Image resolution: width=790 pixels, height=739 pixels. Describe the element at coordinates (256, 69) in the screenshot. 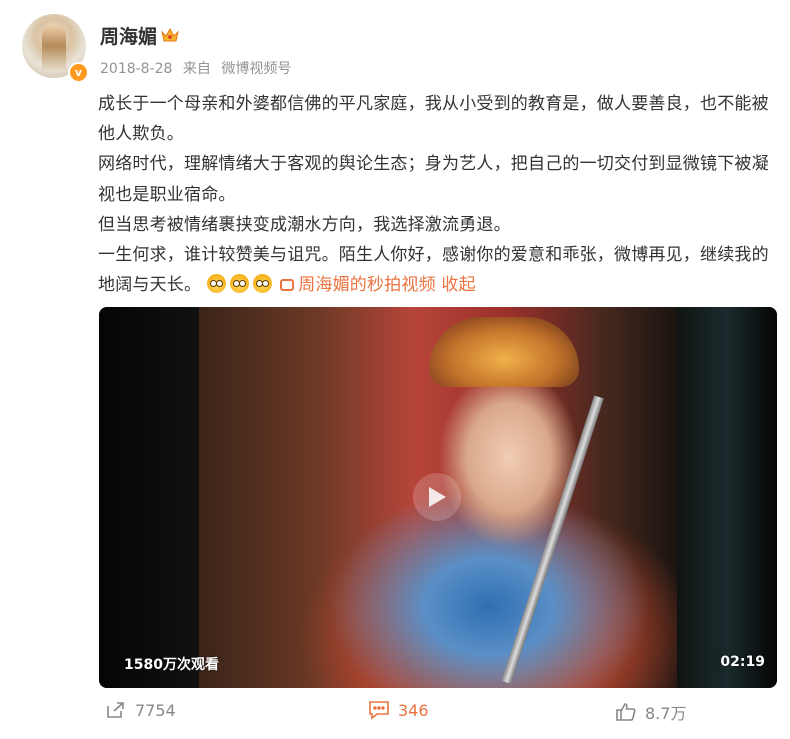

I see `post-source: 微博视频号` at that location.